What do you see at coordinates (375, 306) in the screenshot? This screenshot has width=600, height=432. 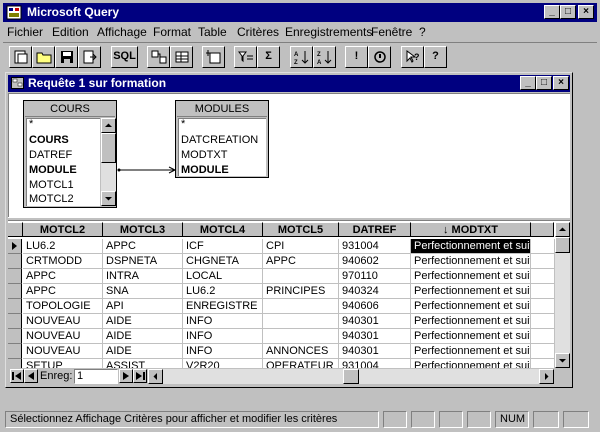 I see `grid-cell-datref: 940606` at bounding box center [375, 306].